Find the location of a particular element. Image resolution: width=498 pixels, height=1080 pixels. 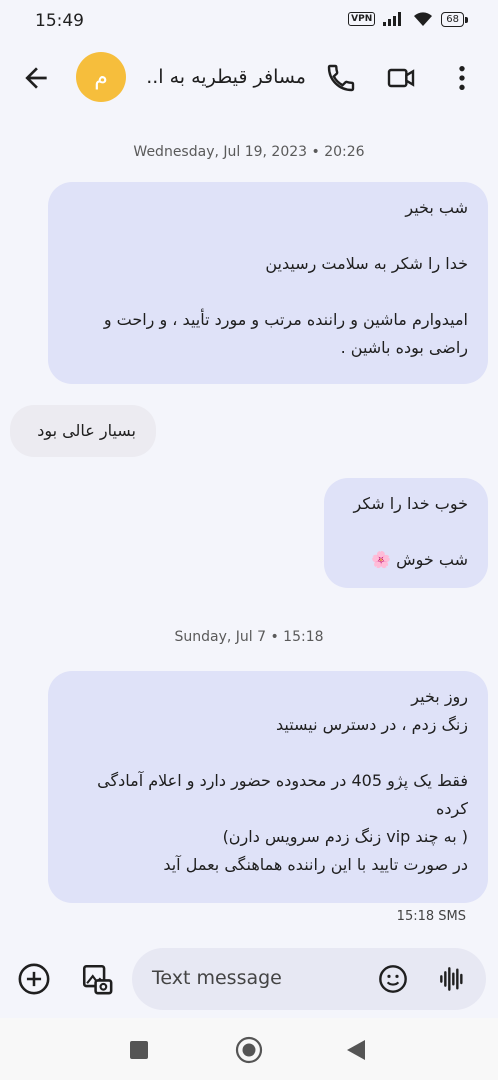

battery-indicator: 68 is located at coordinates (454, 19).